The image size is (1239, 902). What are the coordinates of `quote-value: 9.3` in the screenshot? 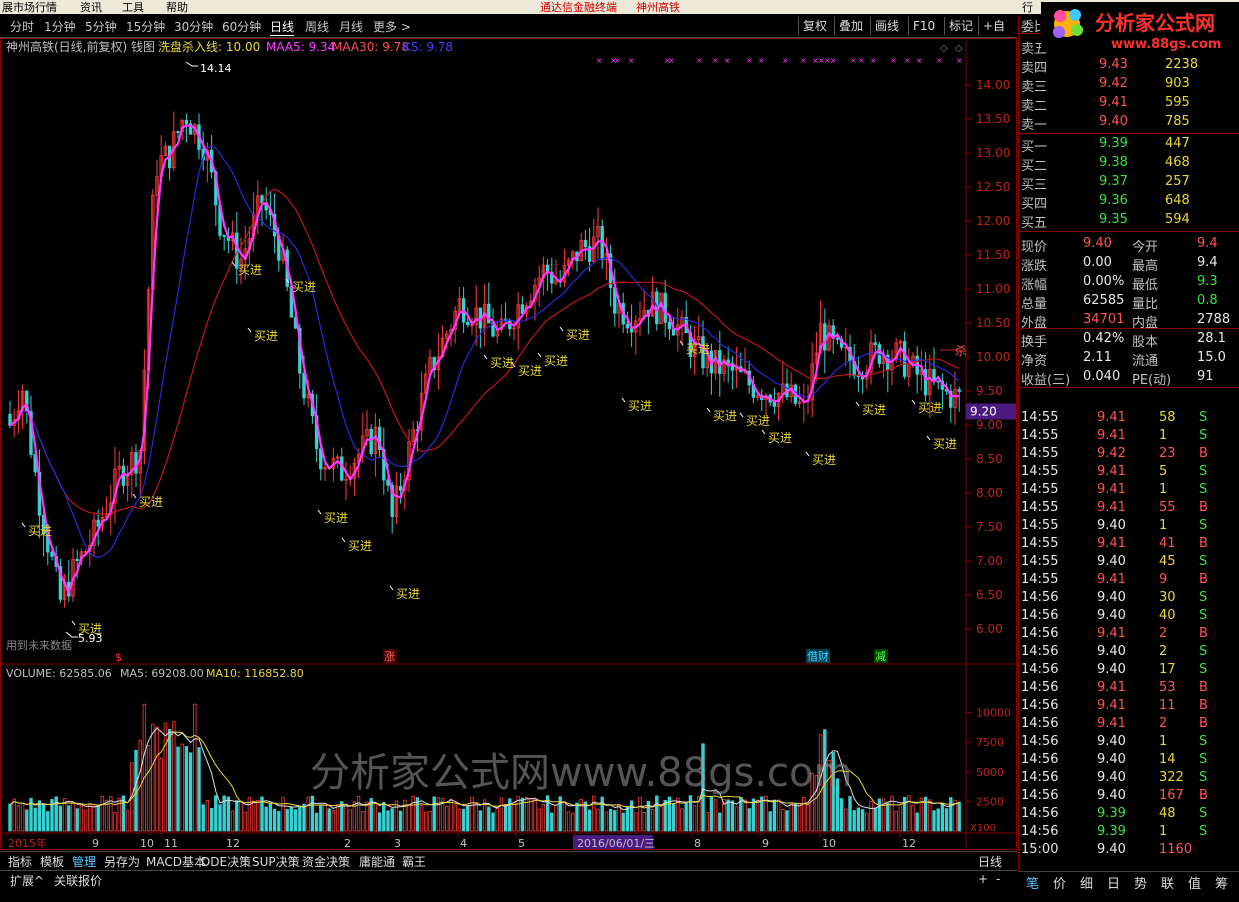 It's located at (1207, 281).